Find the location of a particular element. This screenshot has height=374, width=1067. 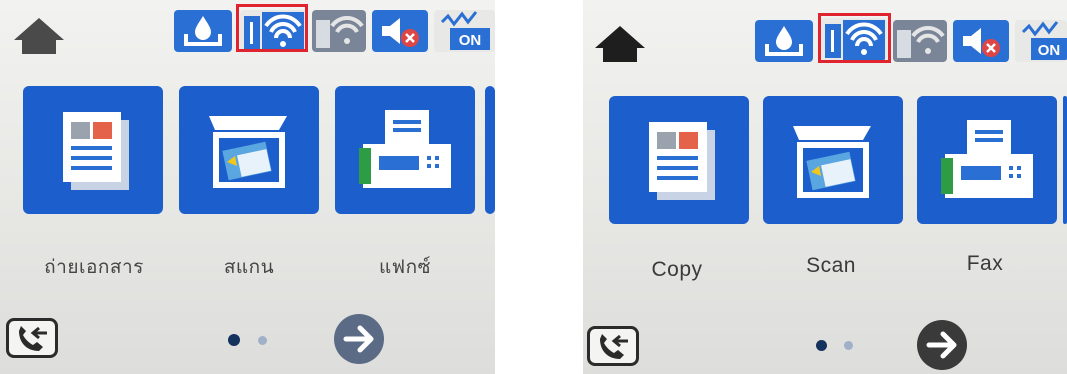

fax-label: Fax is located at coordinates (985, 263).